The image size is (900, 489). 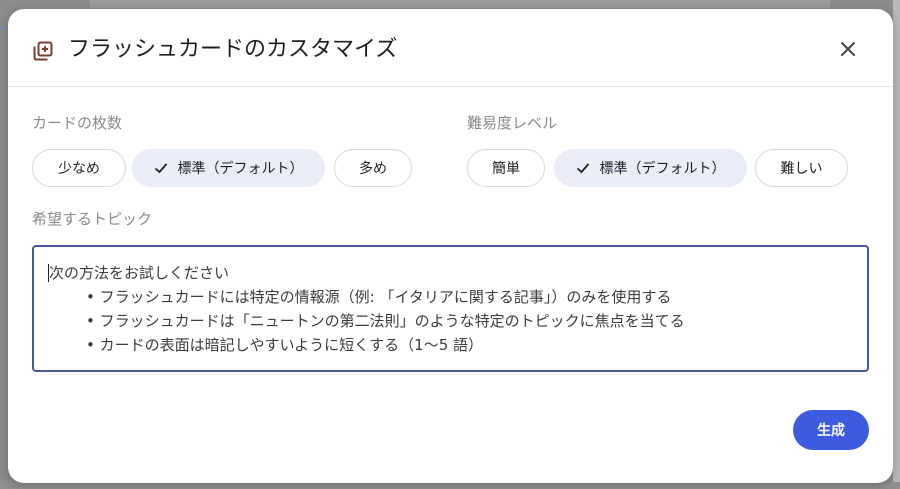 I want to click on difficulty-option-hard: 難しい, so click(x=801, y=168).